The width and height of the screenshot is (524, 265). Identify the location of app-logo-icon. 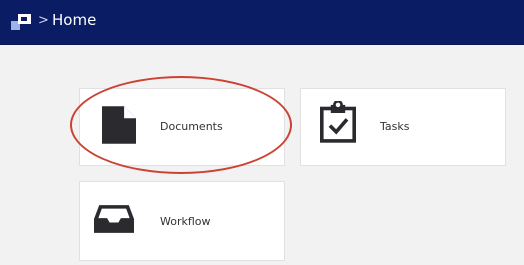
(21, 22).